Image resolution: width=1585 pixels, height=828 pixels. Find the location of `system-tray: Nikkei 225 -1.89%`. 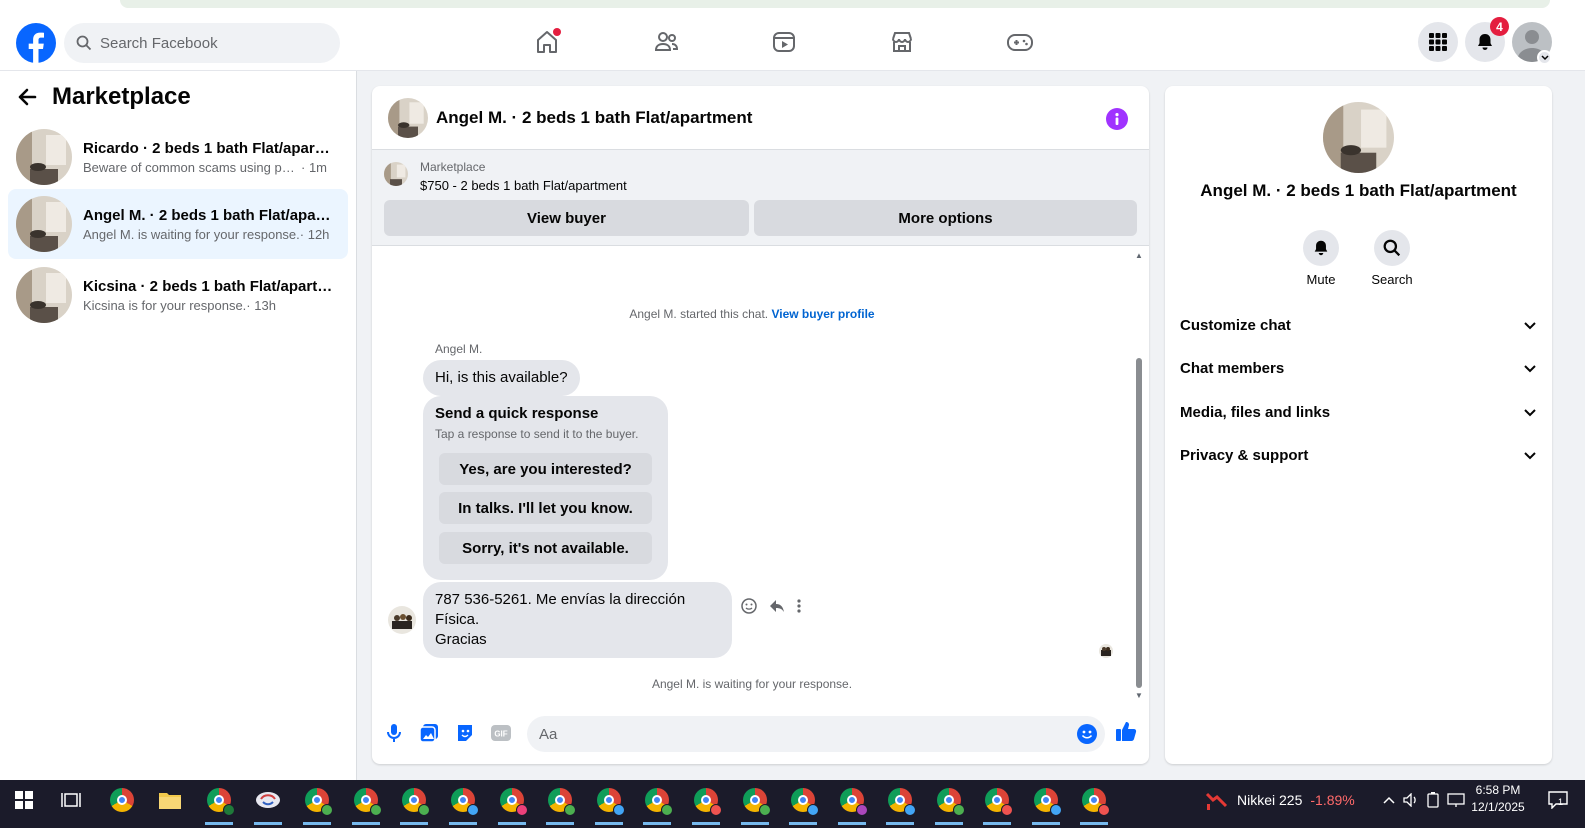

system-tray: Nikkei 225 -1.89% is located at coordinates (1335, 800).